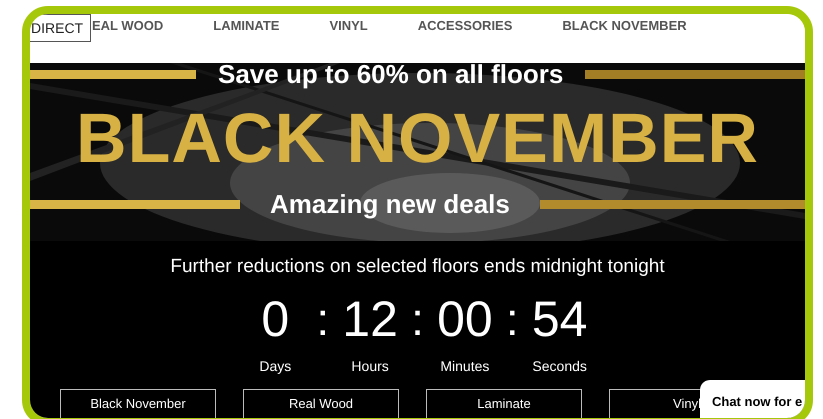  Describe the element at coordinates (370, 366) in the screenshot. I see `countdown-label: Hours` at that location.